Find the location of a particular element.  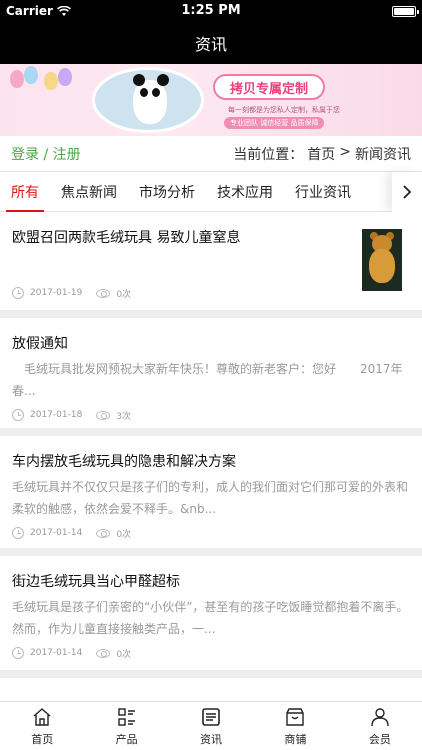

tab-market-analysis: 市场分析 is located at coordinates (167, 192).